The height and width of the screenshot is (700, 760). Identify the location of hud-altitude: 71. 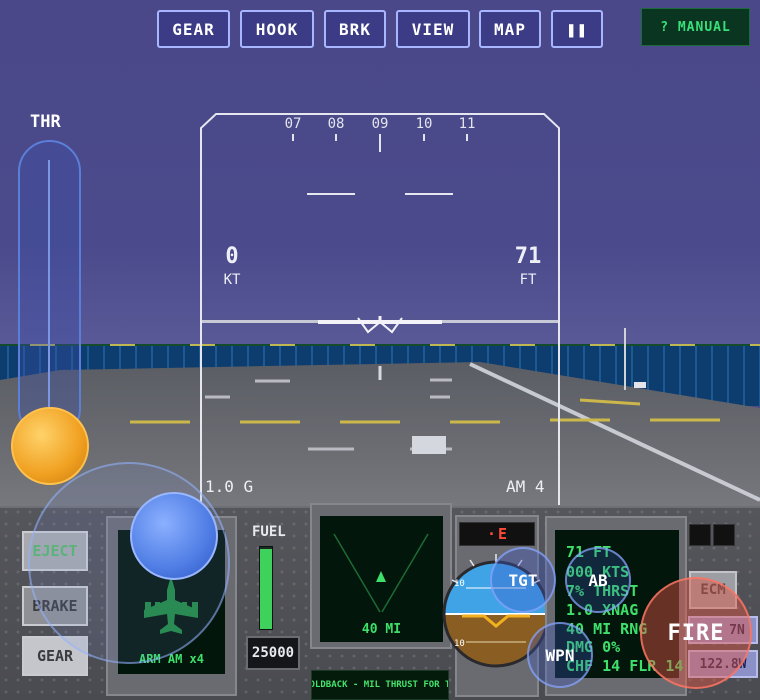
(528, 256).